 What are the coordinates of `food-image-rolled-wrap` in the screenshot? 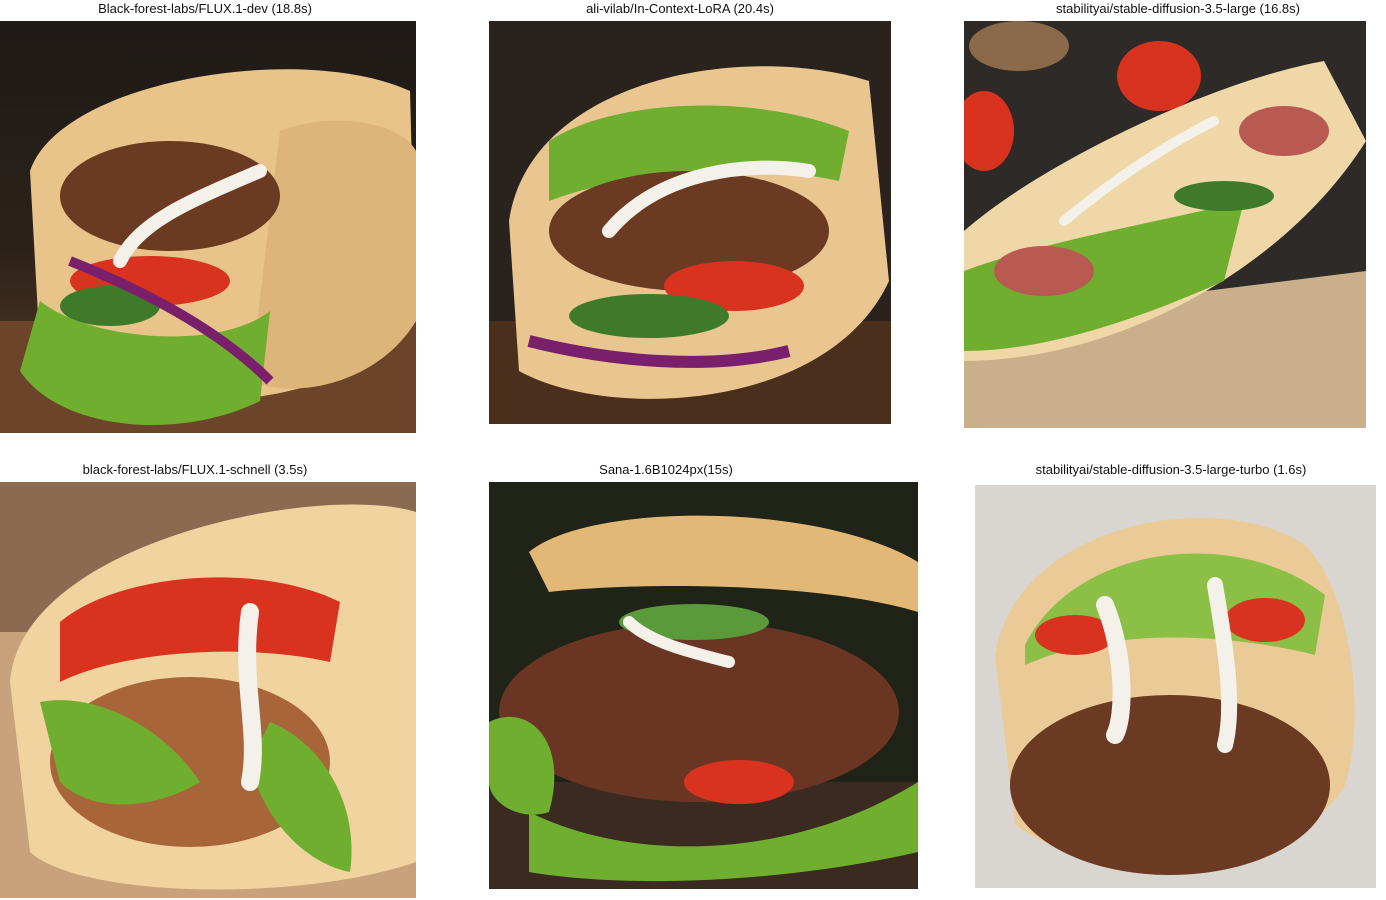 It's located at (208, 690).